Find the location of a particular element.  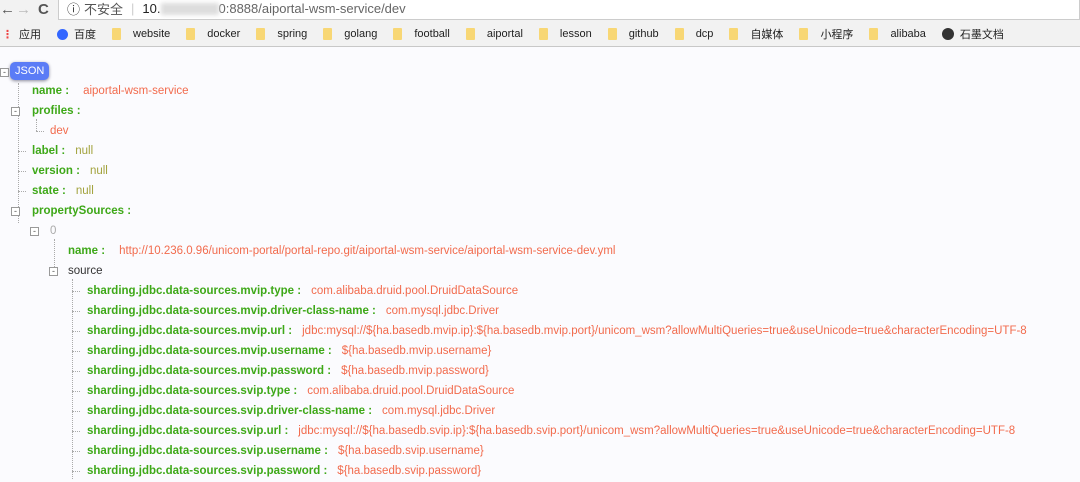

bookmark-item: aiportal is located at coordinates (494, 34).